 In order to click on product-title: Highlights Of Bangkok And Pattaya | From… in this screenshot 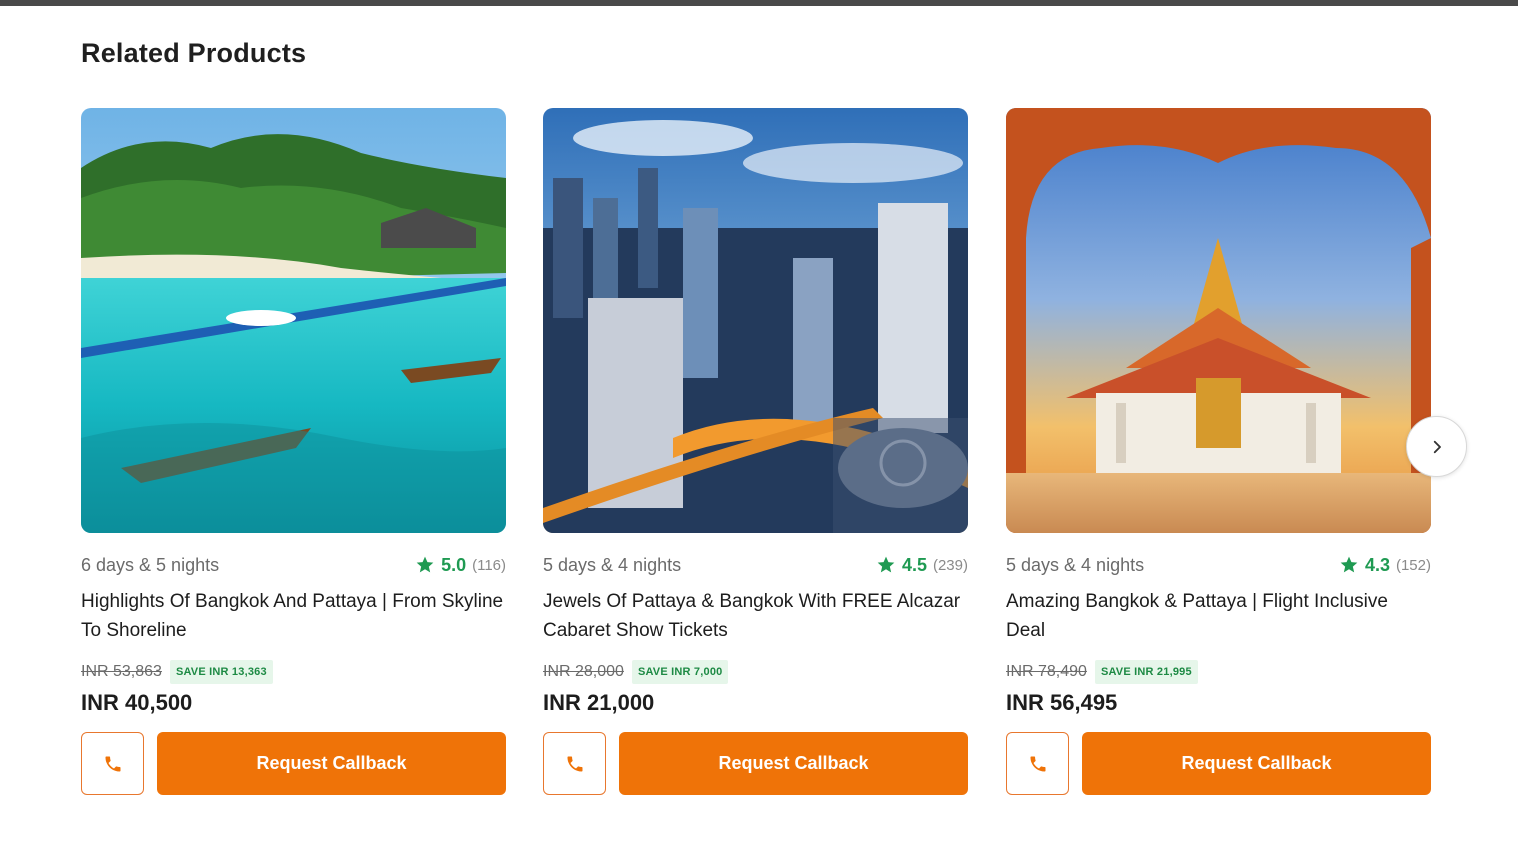, I will do `click(293, 616)`.